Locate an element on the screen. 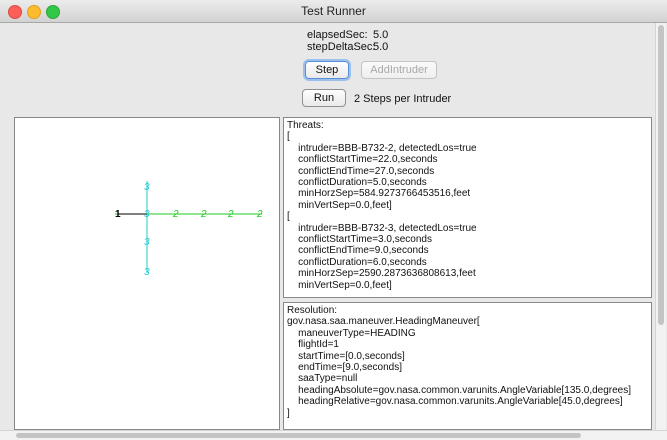  horizontal-scroll-thumb is located at coordinates (298, 435).